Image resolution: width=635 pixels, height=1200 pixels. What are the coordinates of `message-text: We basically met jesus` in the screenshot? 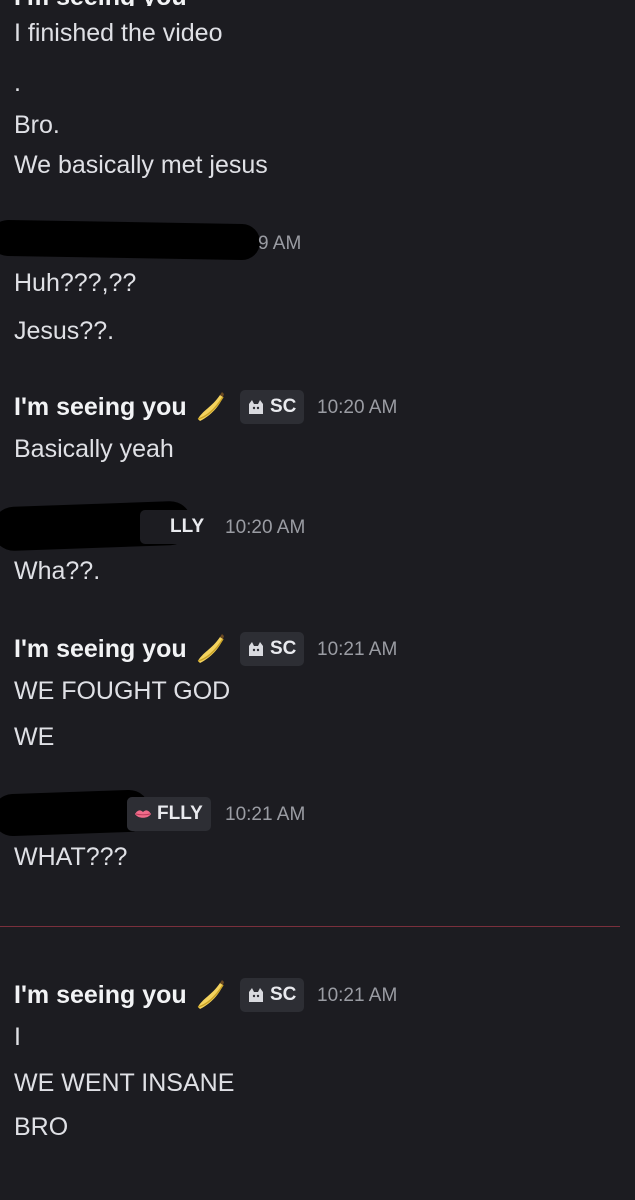 It's located at (141, 165).